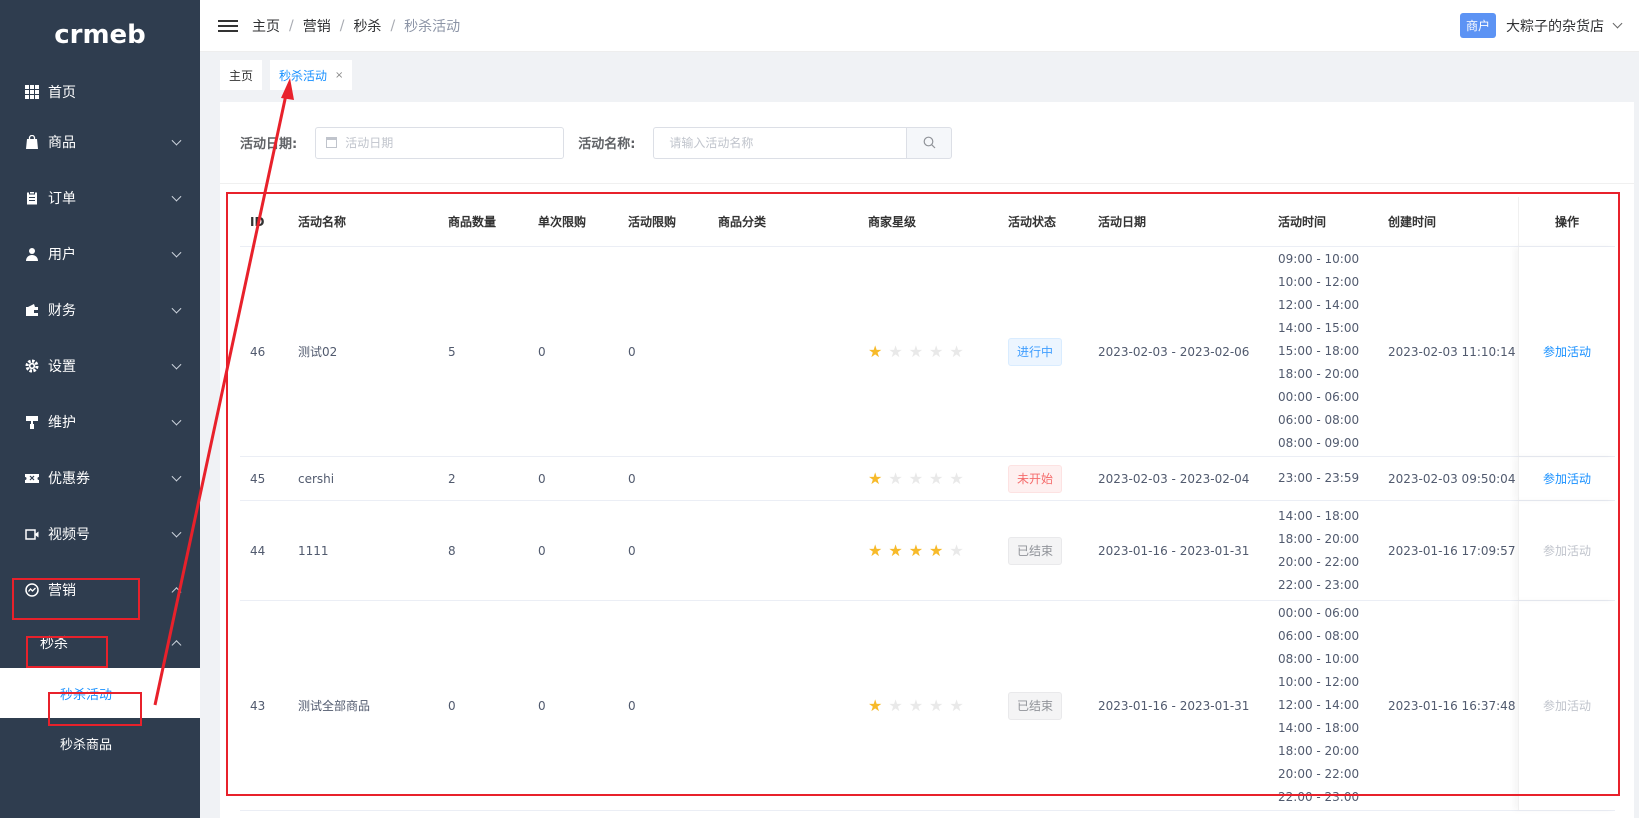 This screenshot has width=1639, height=818. What do you see at coordinates (62, 255) in the screenshot?
I see `sidebar-item-label: 用户` at bounding box center [62, 255].